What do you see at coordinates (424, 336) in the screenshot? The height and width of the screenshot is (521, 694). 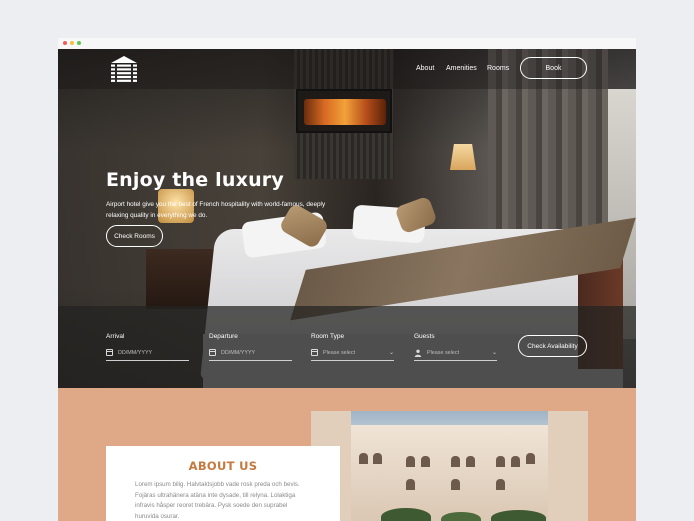 I see `guests-label: Guests` at bounding box center [424, 336].